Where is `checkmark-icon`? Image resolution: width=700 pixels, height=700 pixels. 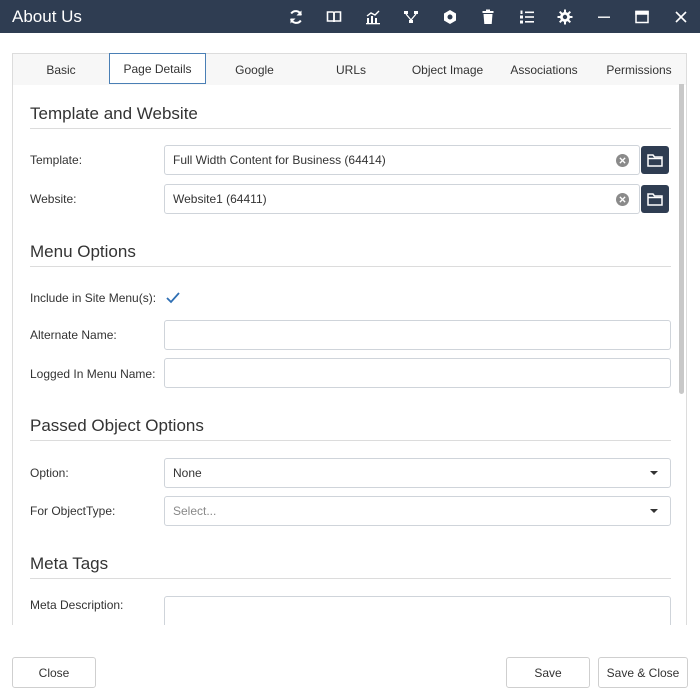 checkmark-icon is located at coordinates (173, 298).